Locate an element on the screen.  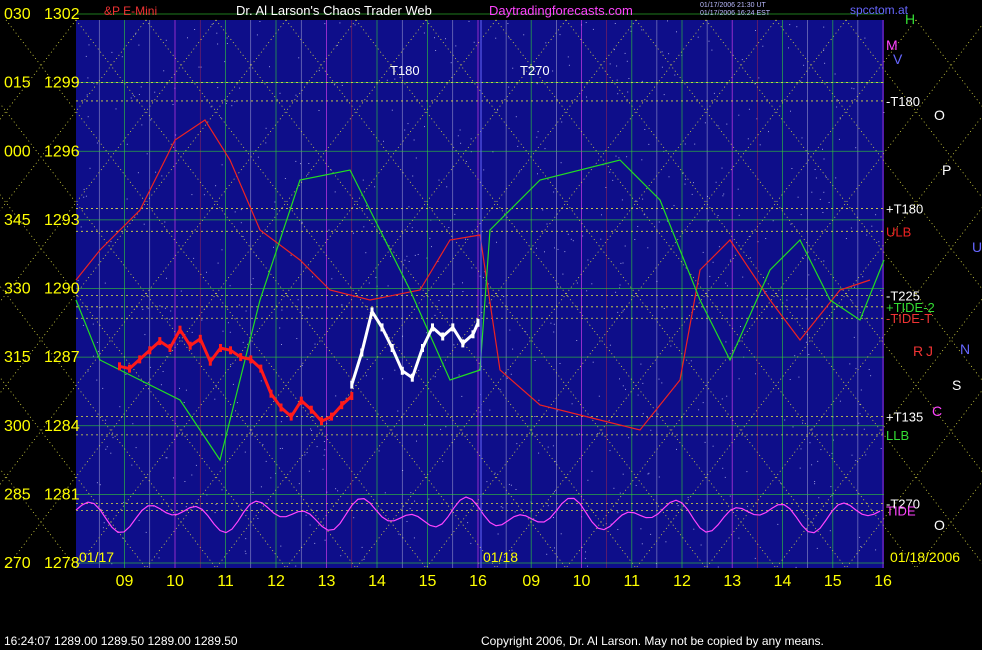
y-tick-degree: 300 is located at coordinates (17, 426).